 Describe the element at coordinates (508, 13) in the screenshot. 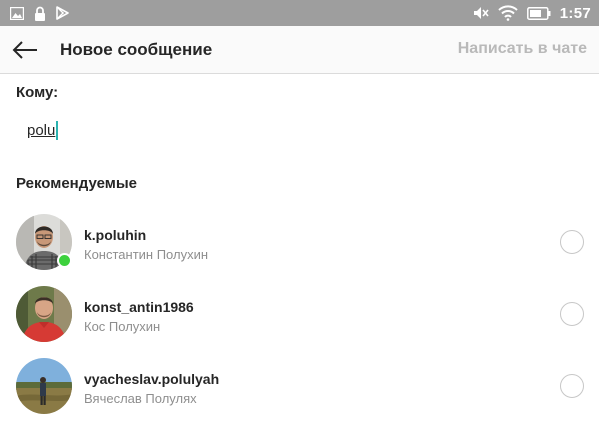

I see `wifi-icon` at that location.